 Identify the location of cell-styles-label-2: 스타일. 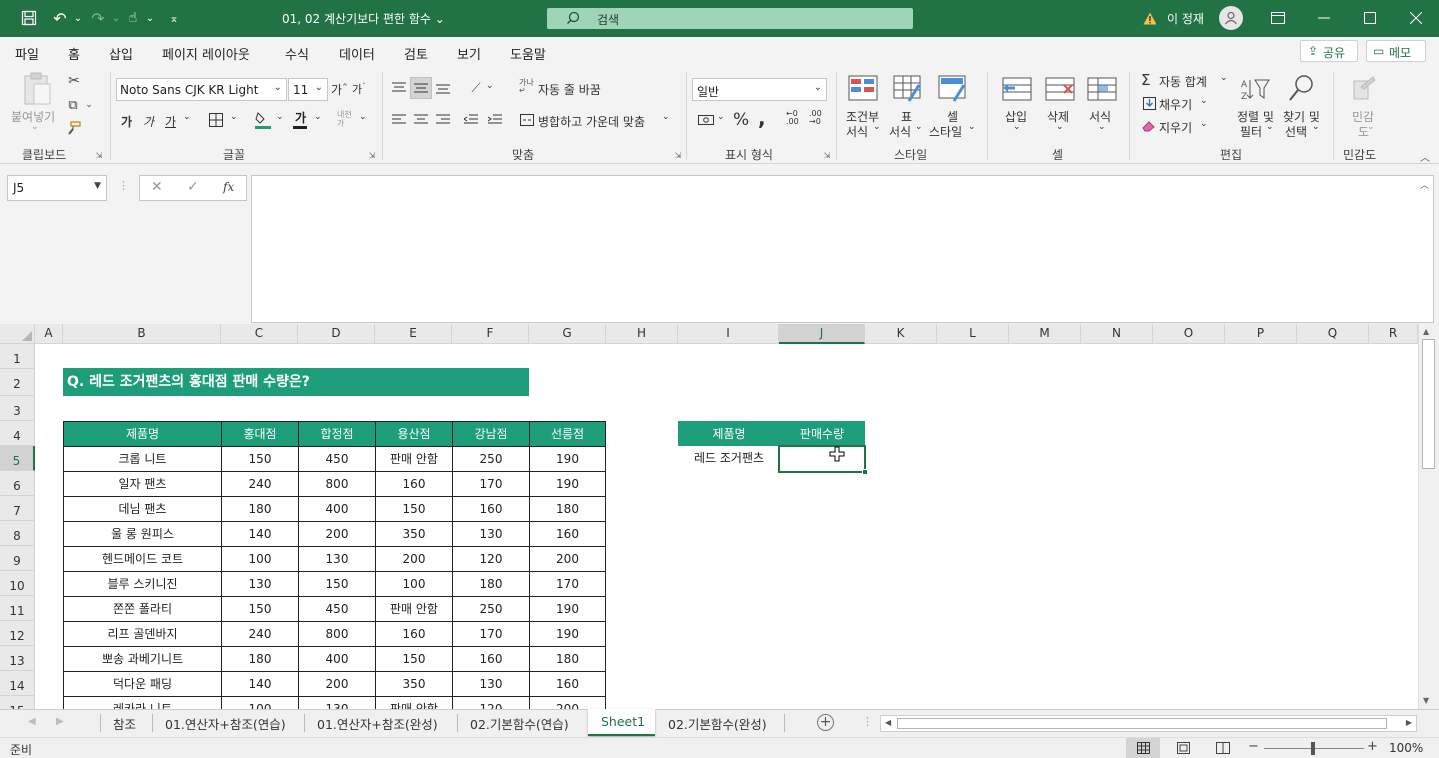
(945, 131).